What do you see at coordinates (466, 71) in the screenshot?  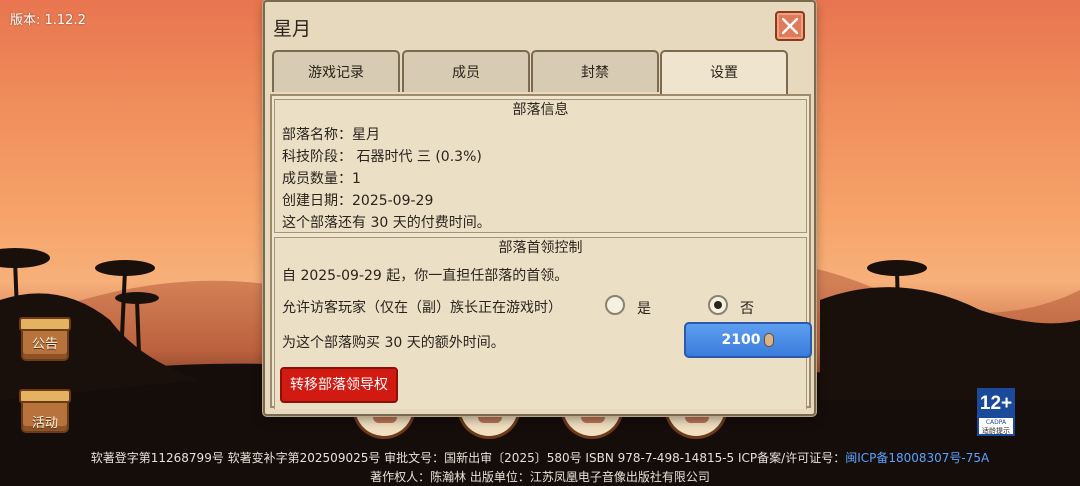 I see `tab-members: 成员` at bounding box center [466, 71].